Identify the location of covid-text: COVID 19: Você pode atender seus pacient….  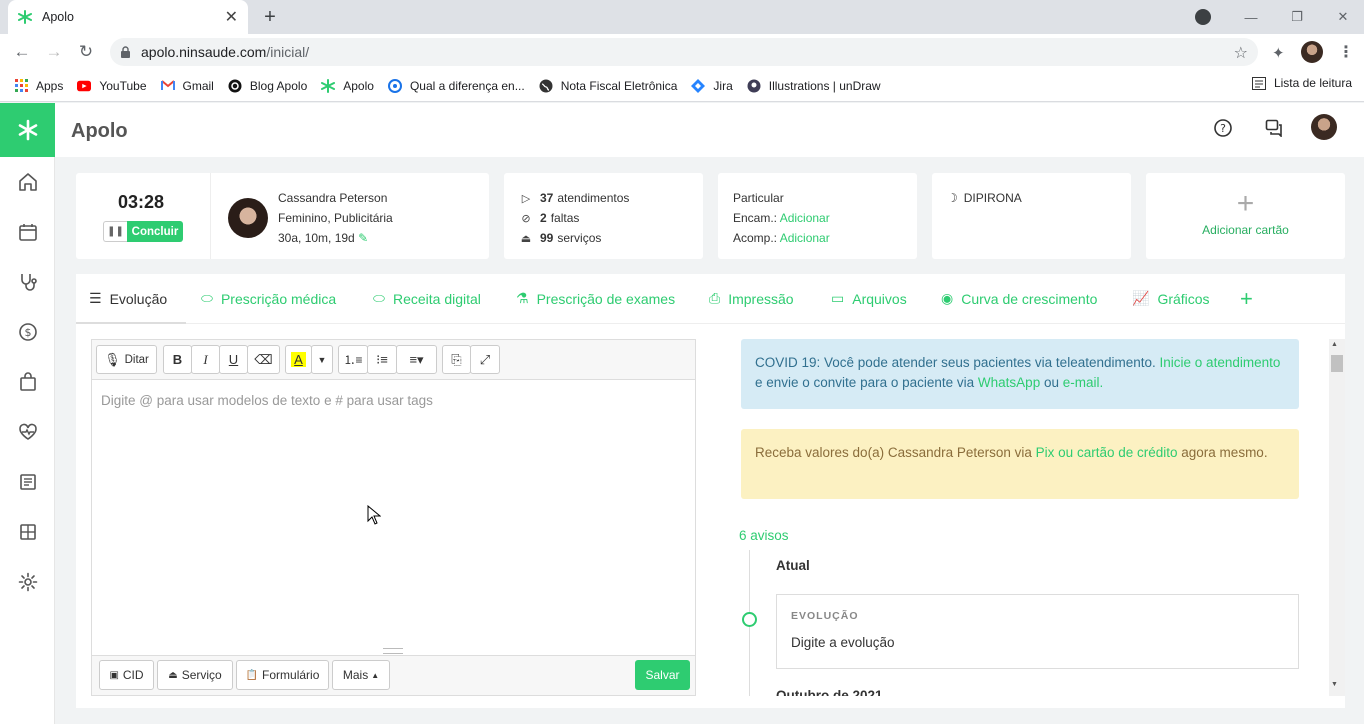
(955, 362).